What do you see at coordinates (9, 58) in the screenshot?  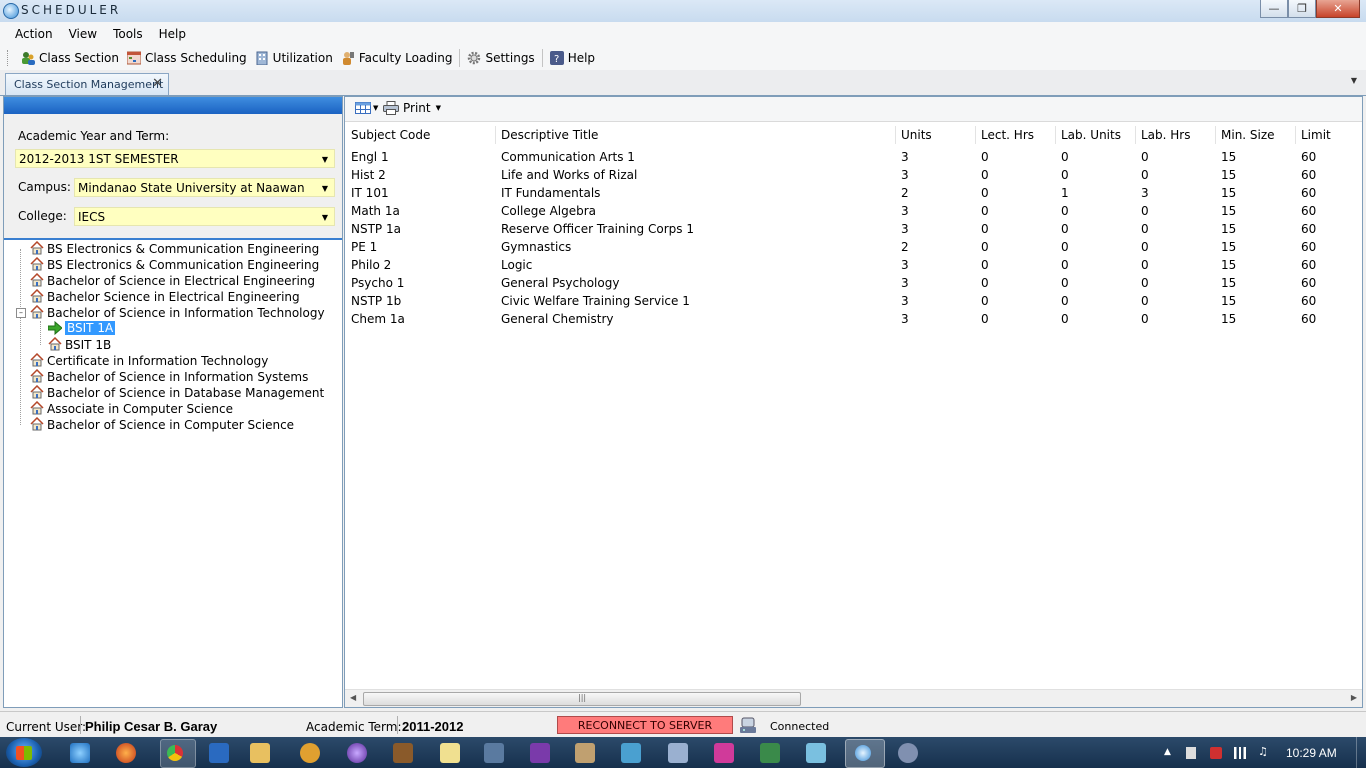 I see `toolbar-grip` at bounding box center [9, 58].